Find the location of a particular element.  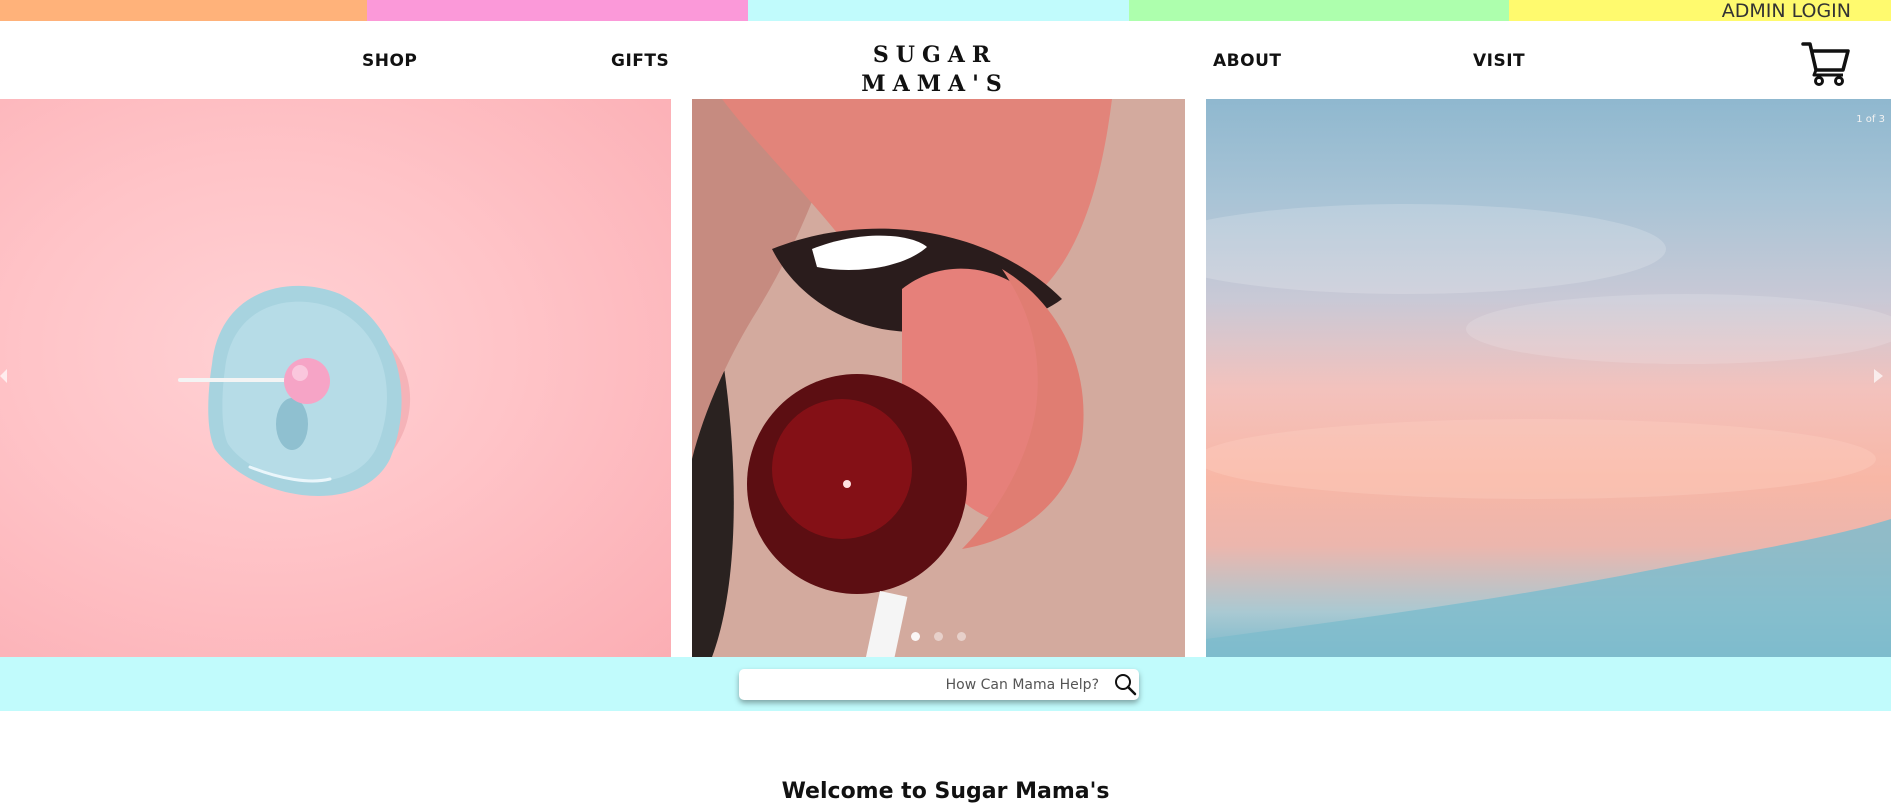

nav-shop-link: SHOP is located at coordinates (389, 61).